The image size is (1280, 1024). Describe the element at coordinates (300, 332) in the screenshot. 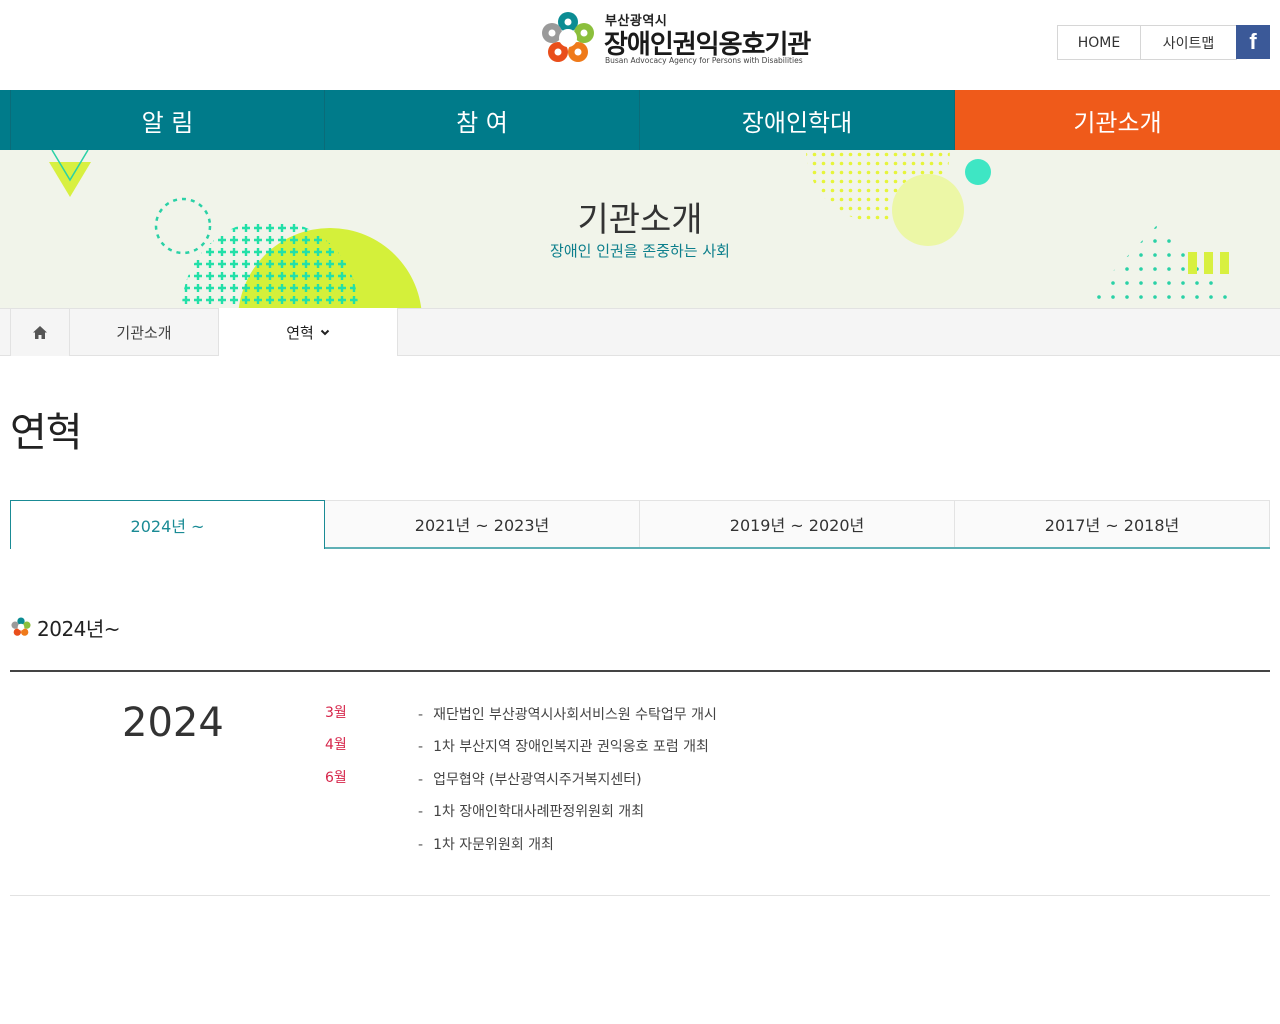

I see `breadcrumb-level2-label: 연혁` at that location.